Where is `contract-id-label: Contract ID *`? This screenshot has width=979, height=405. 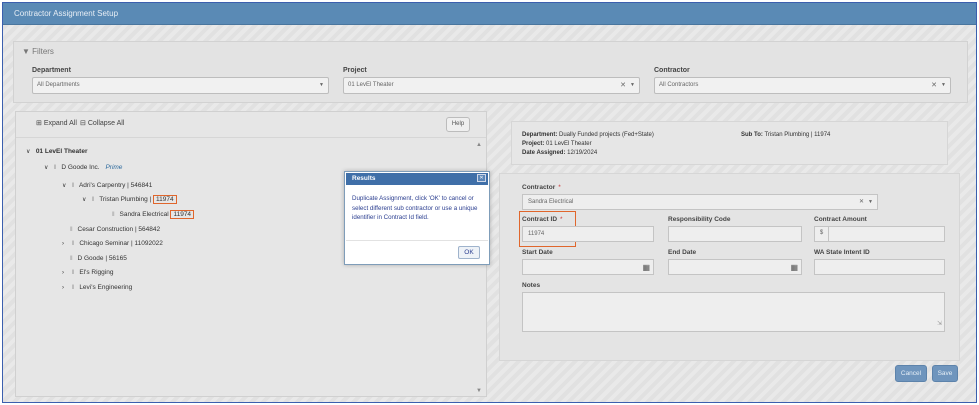
contract-id-label: Contract ID * is located at coordinates (542, 219).